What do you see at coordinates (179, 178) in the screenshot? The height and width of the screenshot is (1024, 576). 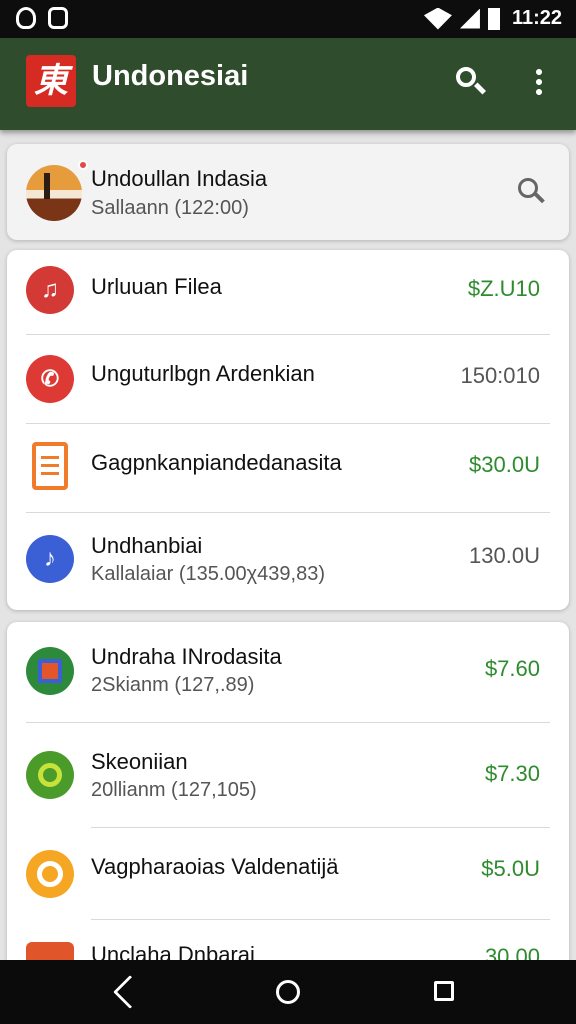 I see `featured-title: Undoullan Indasia` at bounding box center [179, 178].